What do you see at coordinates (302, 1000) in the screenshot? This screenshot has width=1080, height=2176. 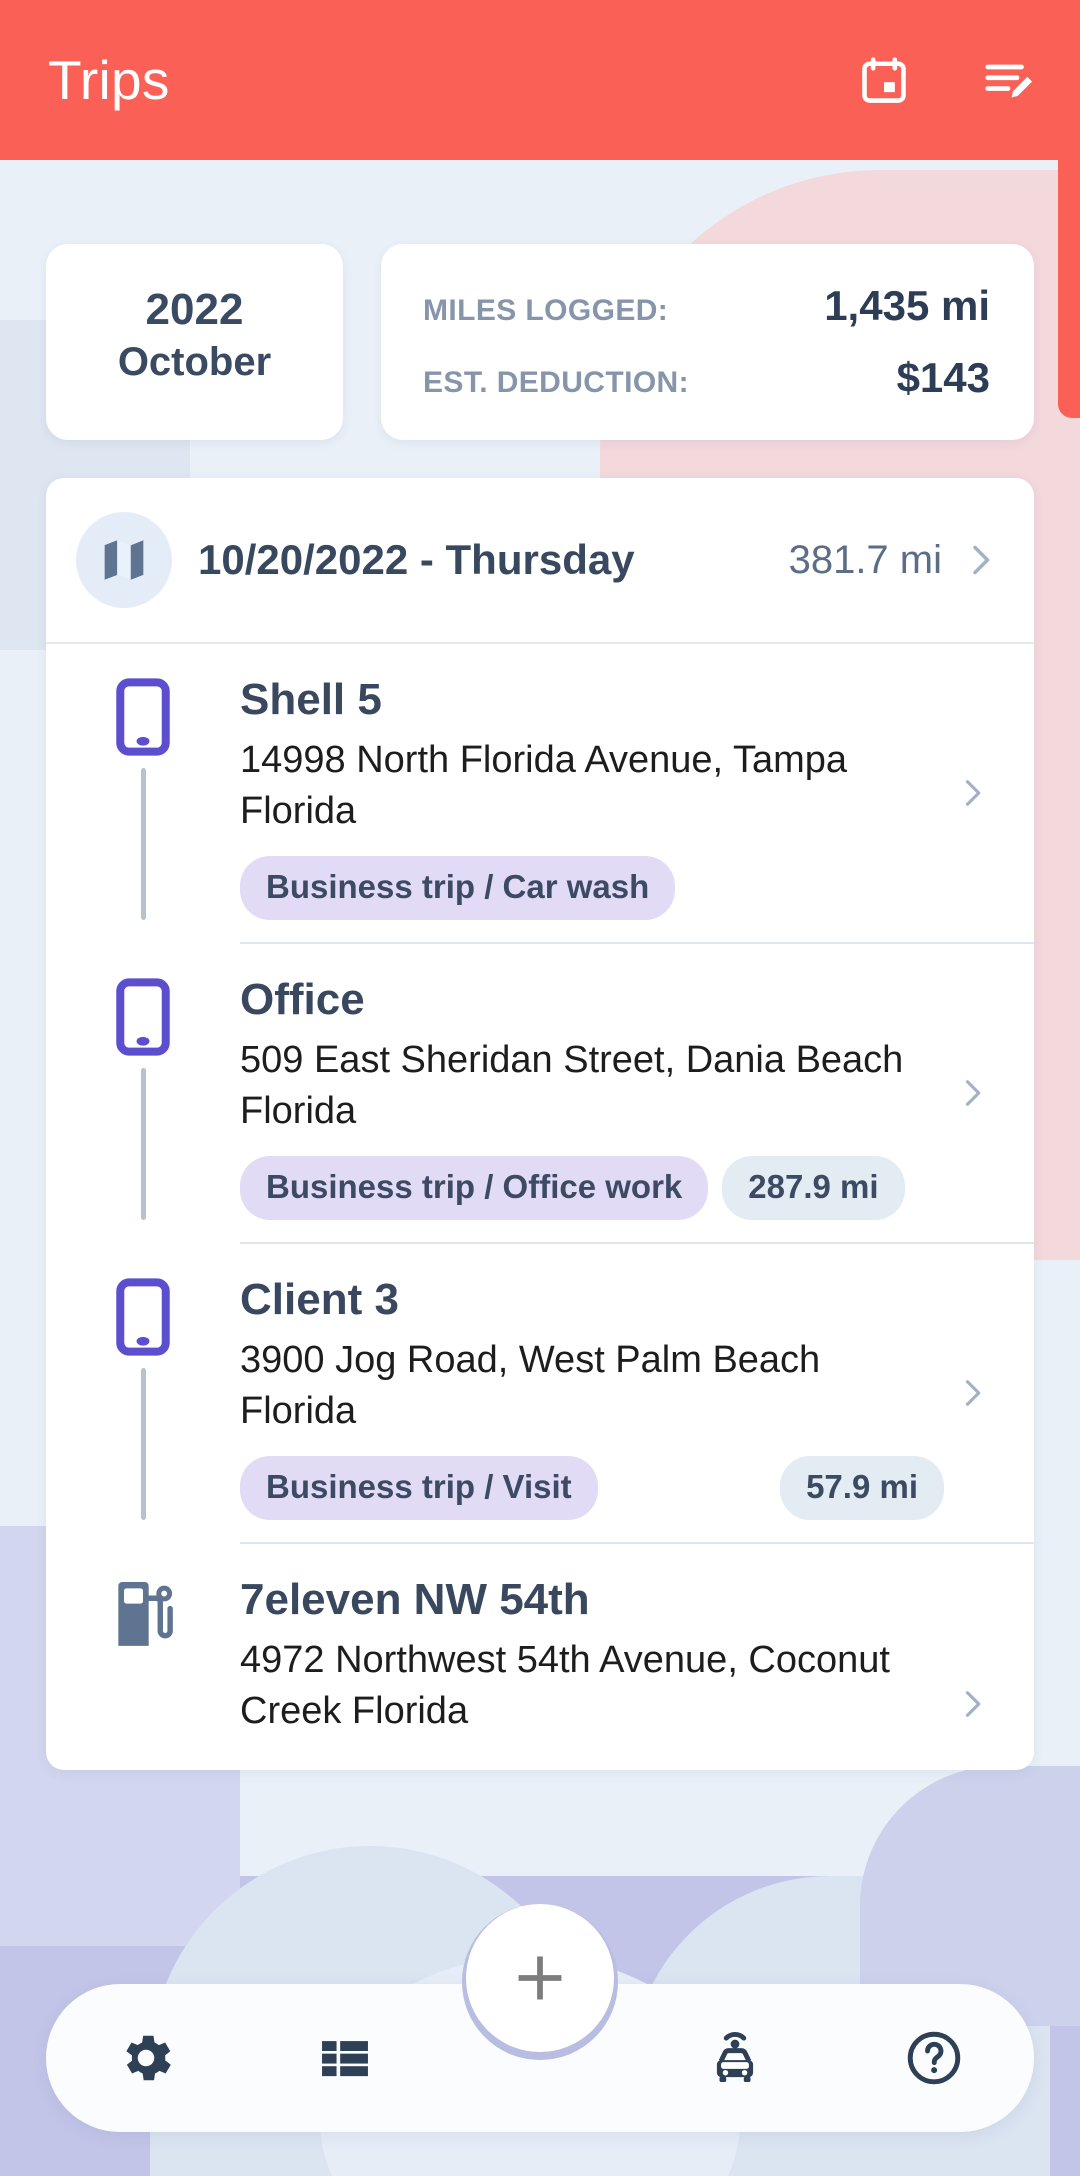 I see `trip-title: Office` at bounding box center [302, 1000].